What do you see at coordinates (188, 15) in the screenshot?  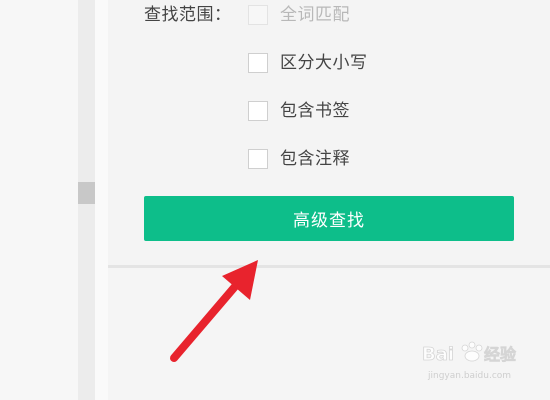 I see `search-scope-label: 查找范围：` at bounding box center [188, 15].